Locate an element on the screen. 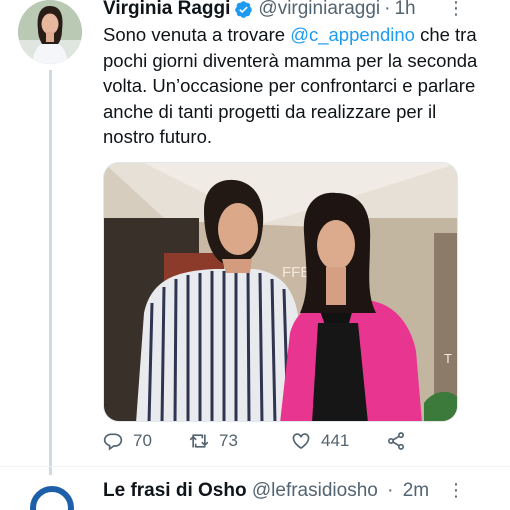  share-button is located at coordinates (401, 441).